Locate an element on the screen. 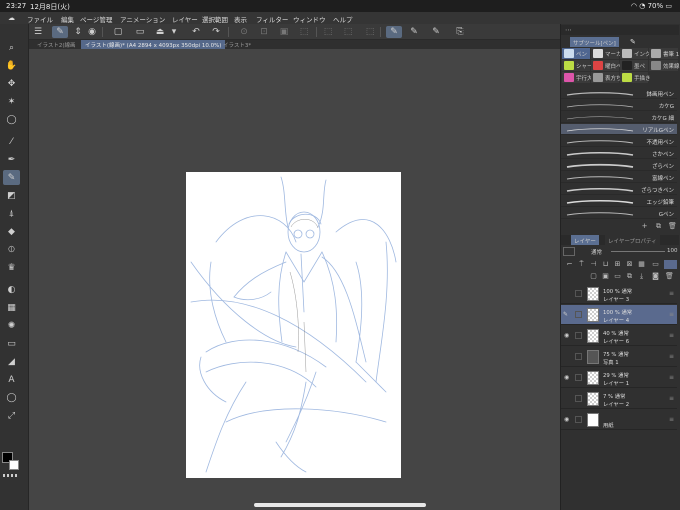  brush-item-selected: リアルGペン is located at coordinates (619, 129).